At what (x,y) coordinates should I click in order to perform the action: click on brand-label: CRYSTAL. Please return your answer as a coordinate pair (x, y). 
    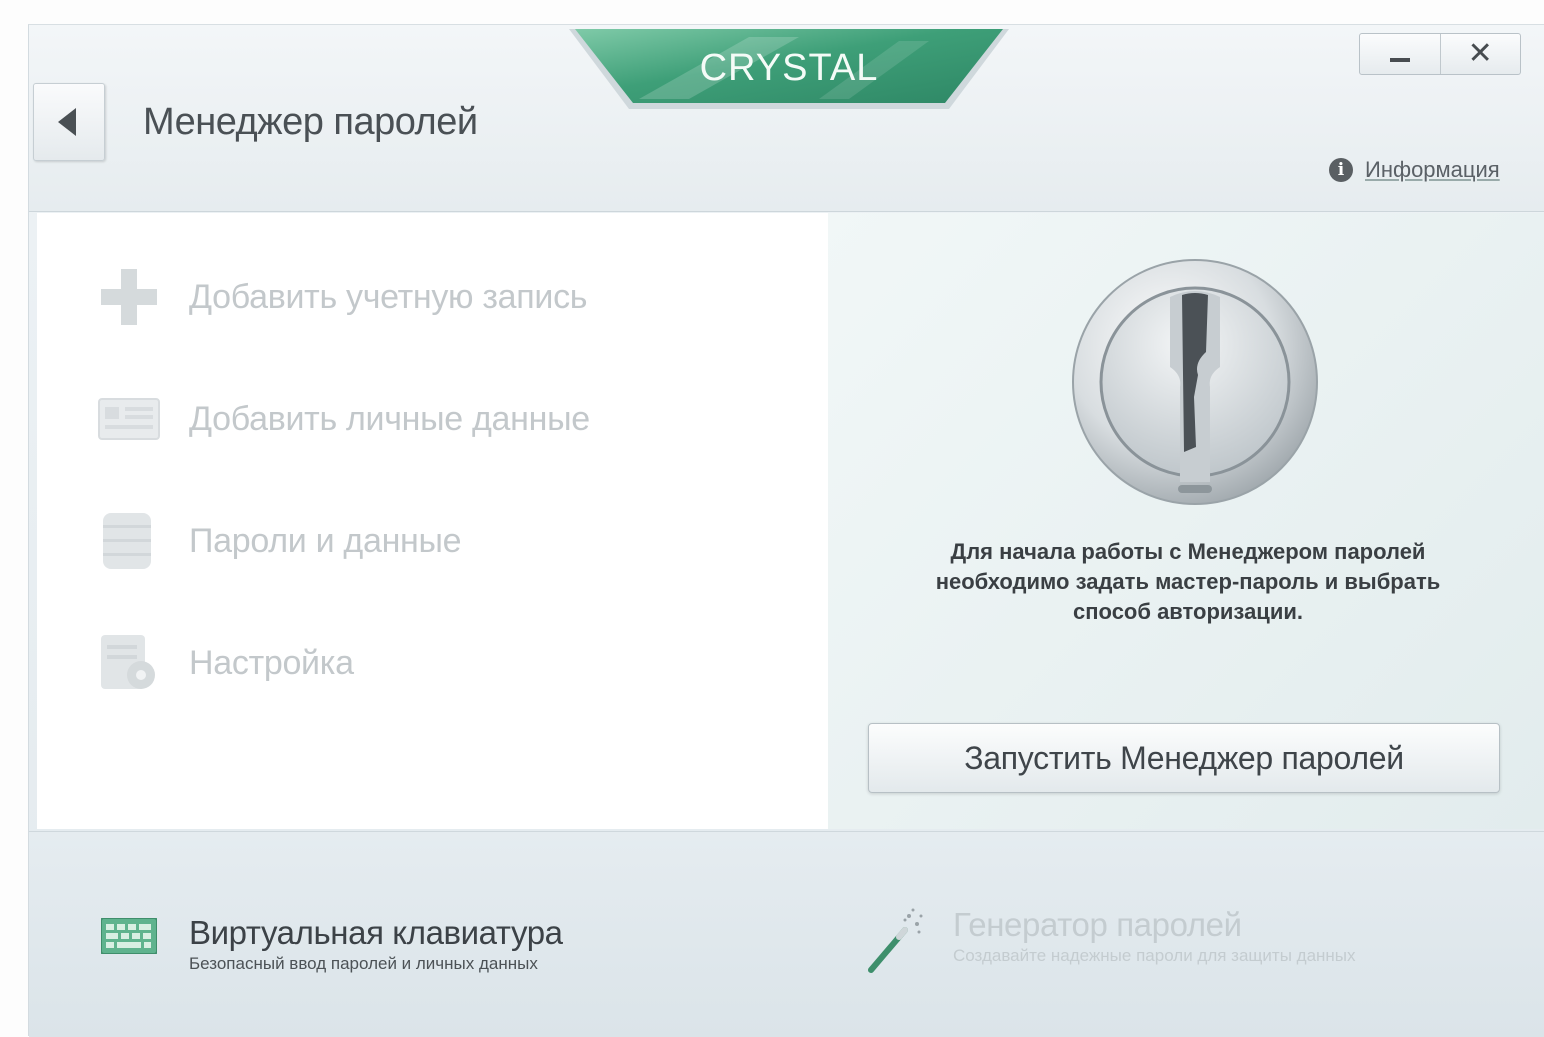
    Looking at the image, I should click on (789, 68).